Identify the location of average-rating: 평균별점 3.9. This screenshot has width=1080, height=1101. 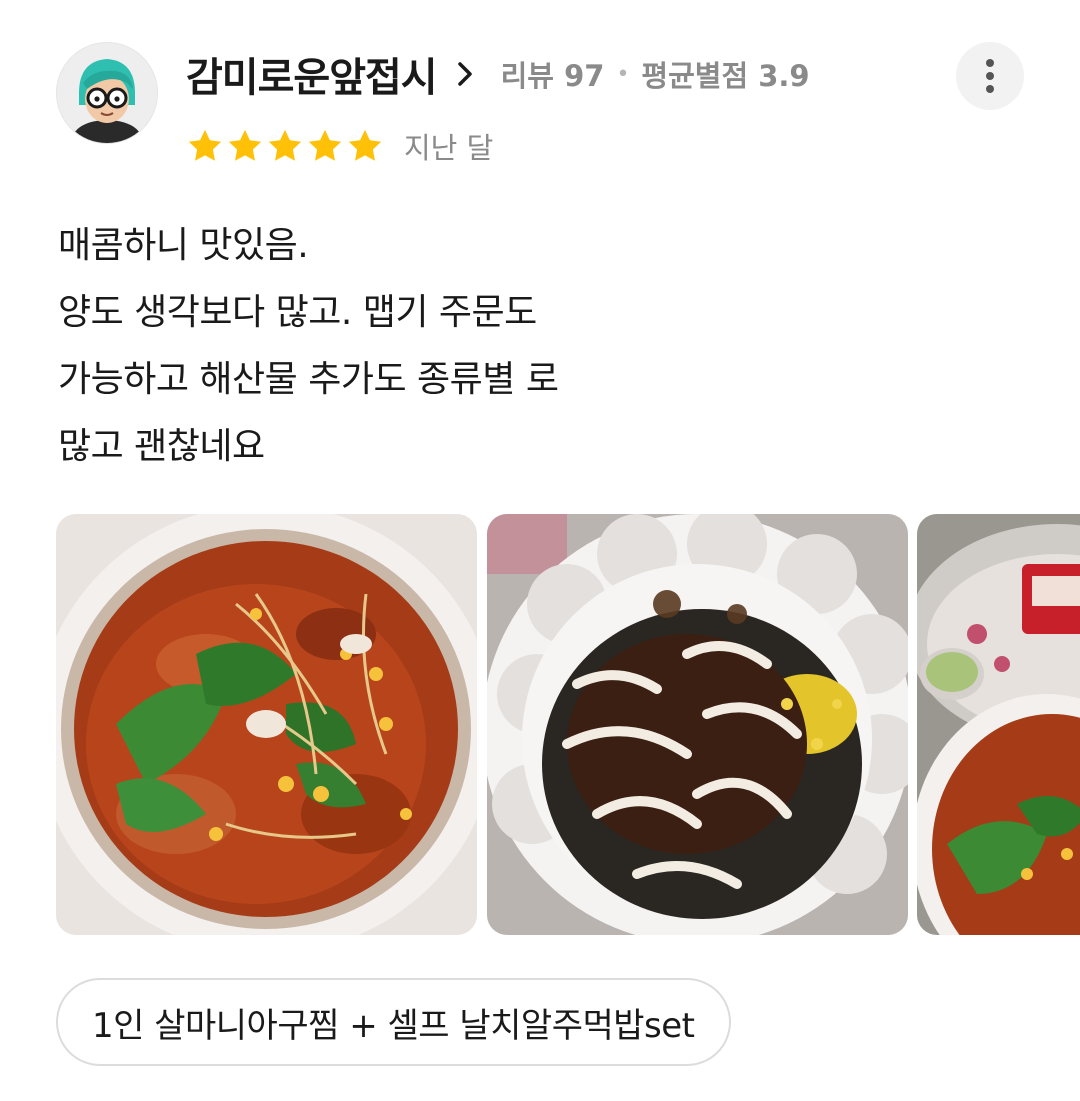
(725, 76).